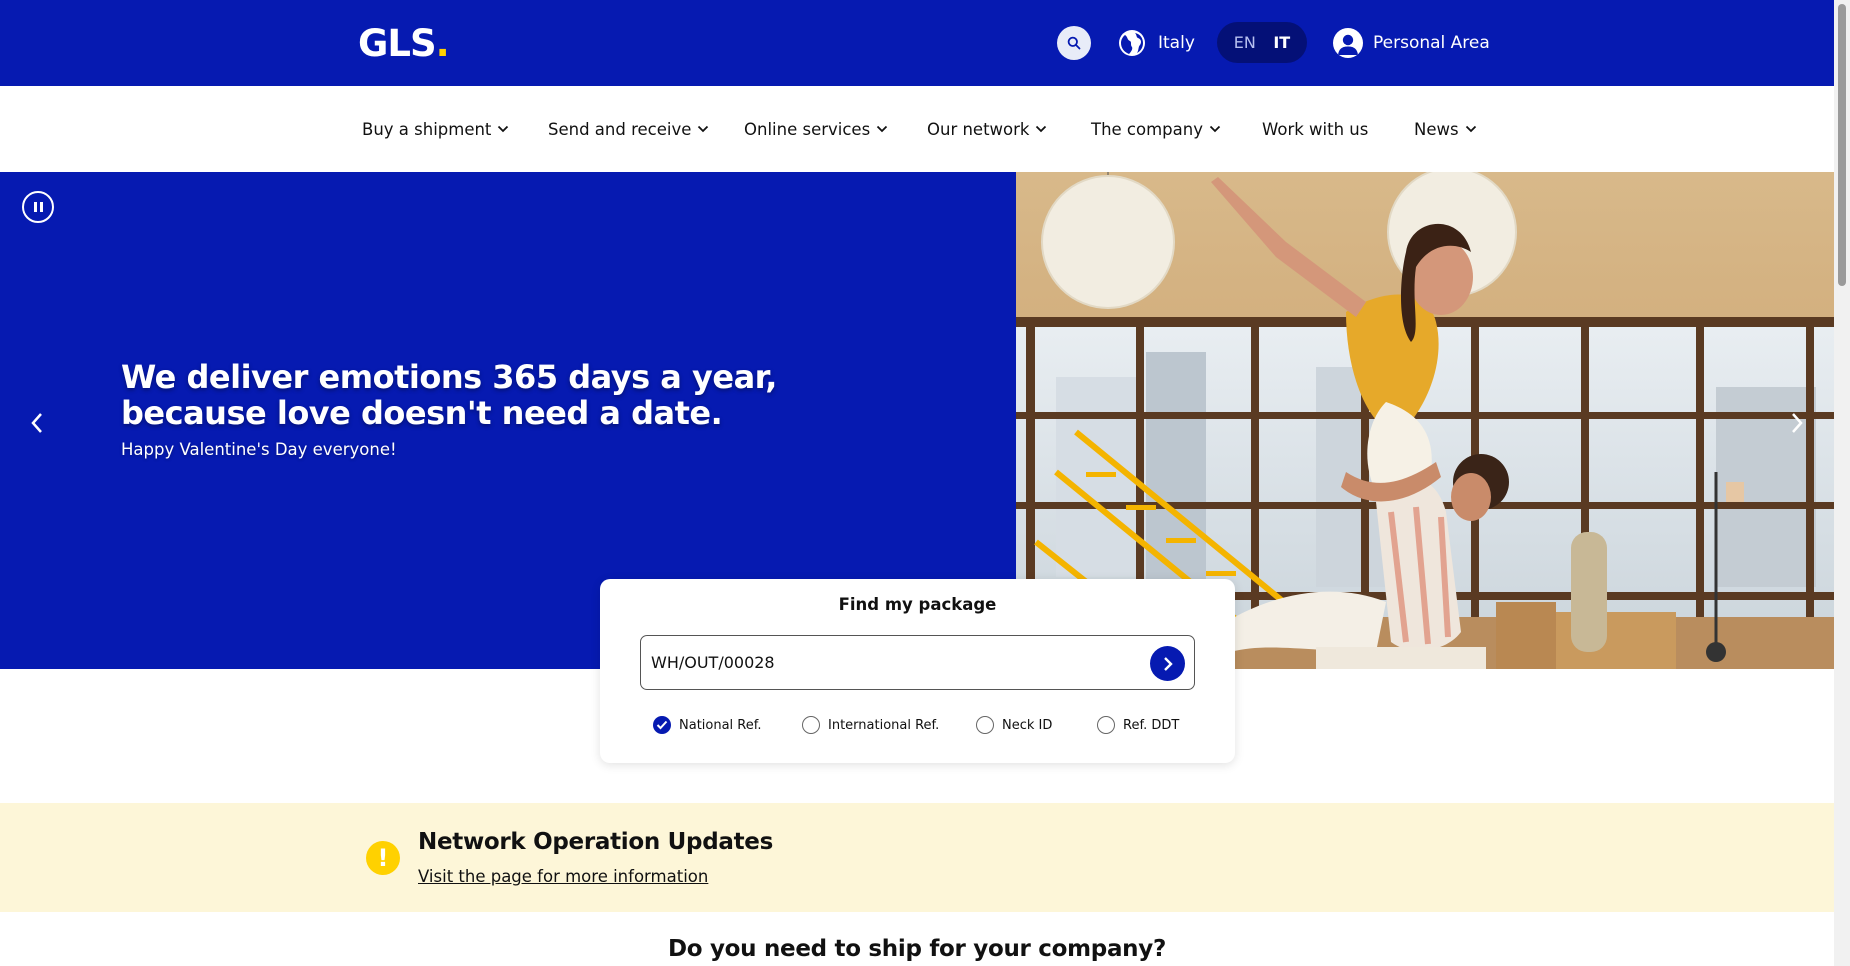 This screenshot has width=1850, height=966. What do you see at coordinates (1151, 725) in the screenshot?
I see `radio-label: Ref. DDT` at bounding box center [1151, 725].